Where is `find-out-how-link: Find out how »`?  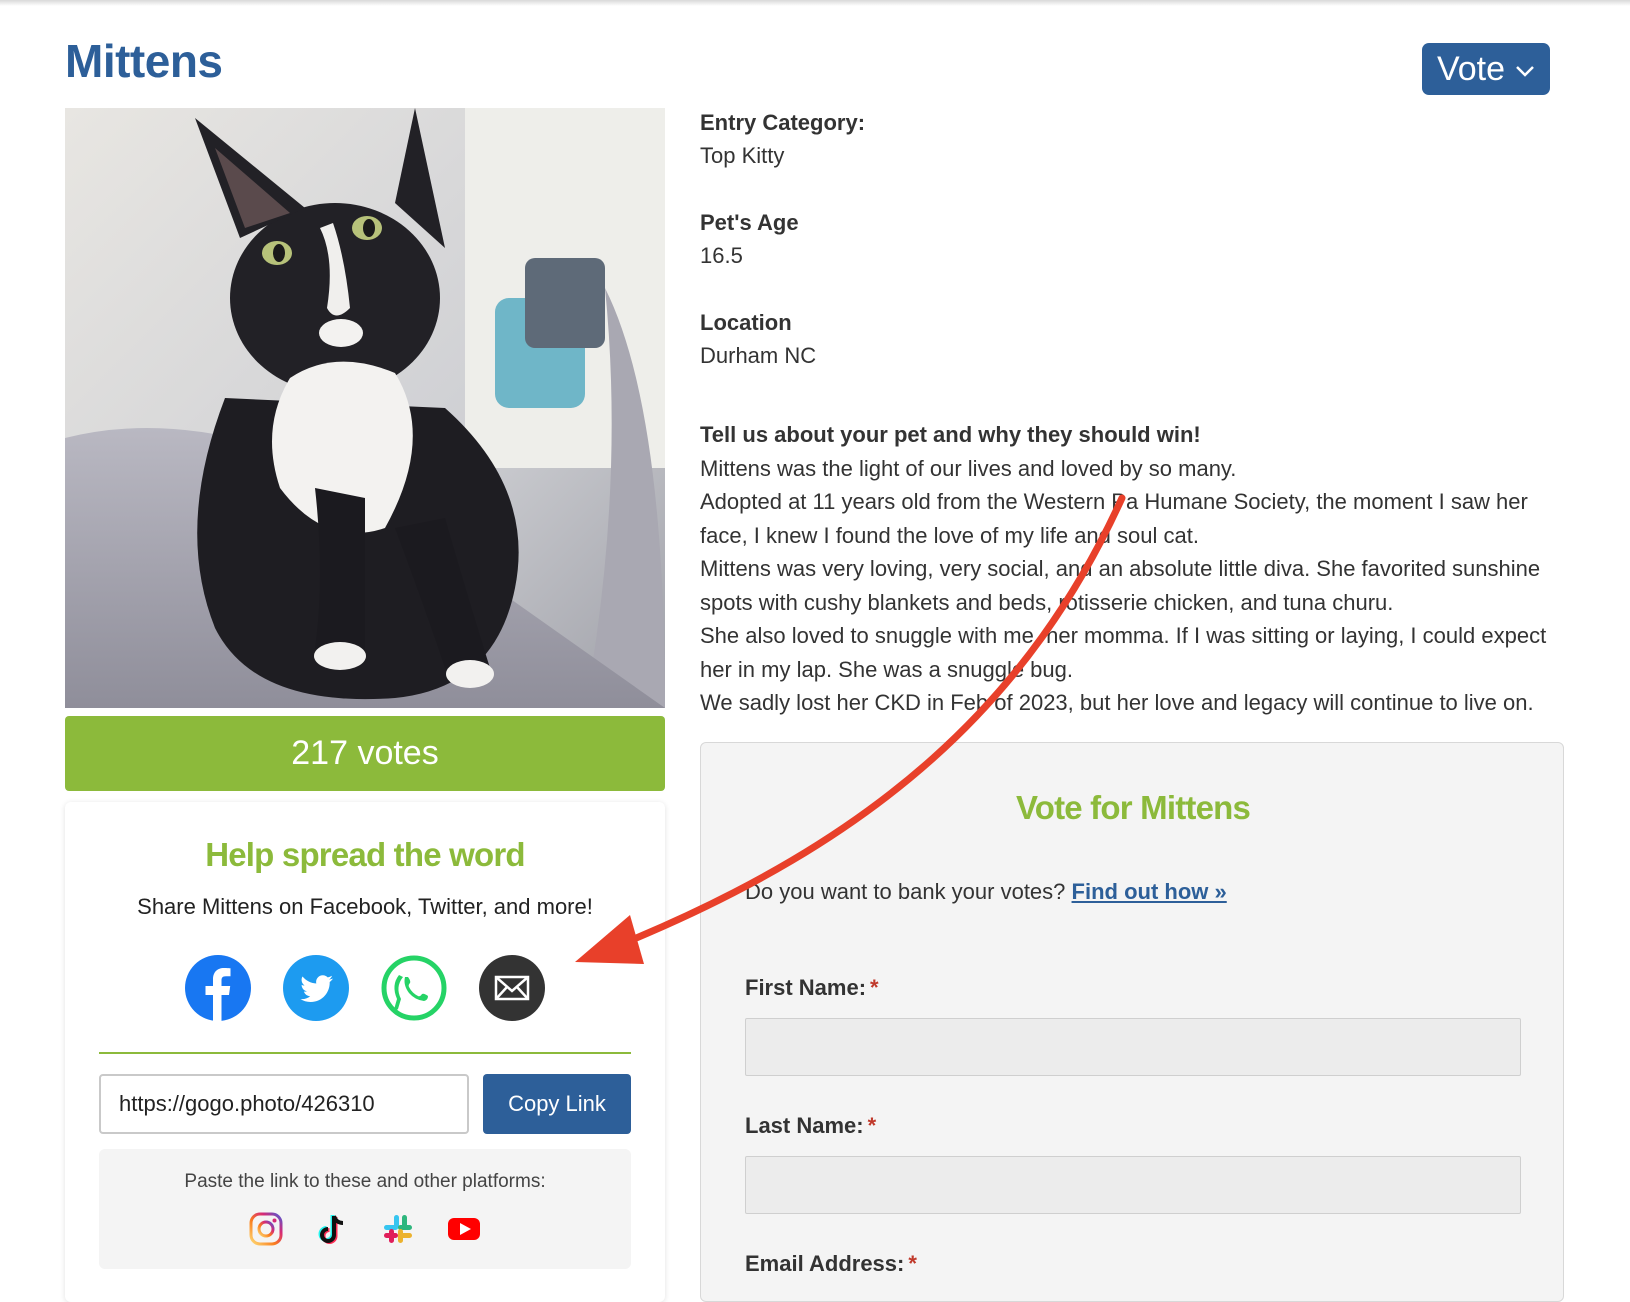
find-out-how-link: Find out how » is located at coordinates (1149, 891).